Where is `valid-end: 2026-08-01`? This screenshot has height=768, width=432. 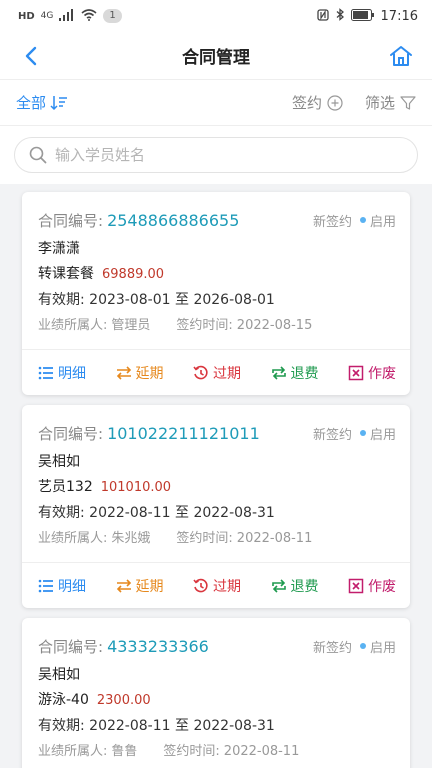 valid-end: 2026-08-01 is located at coordinates (234, 300).